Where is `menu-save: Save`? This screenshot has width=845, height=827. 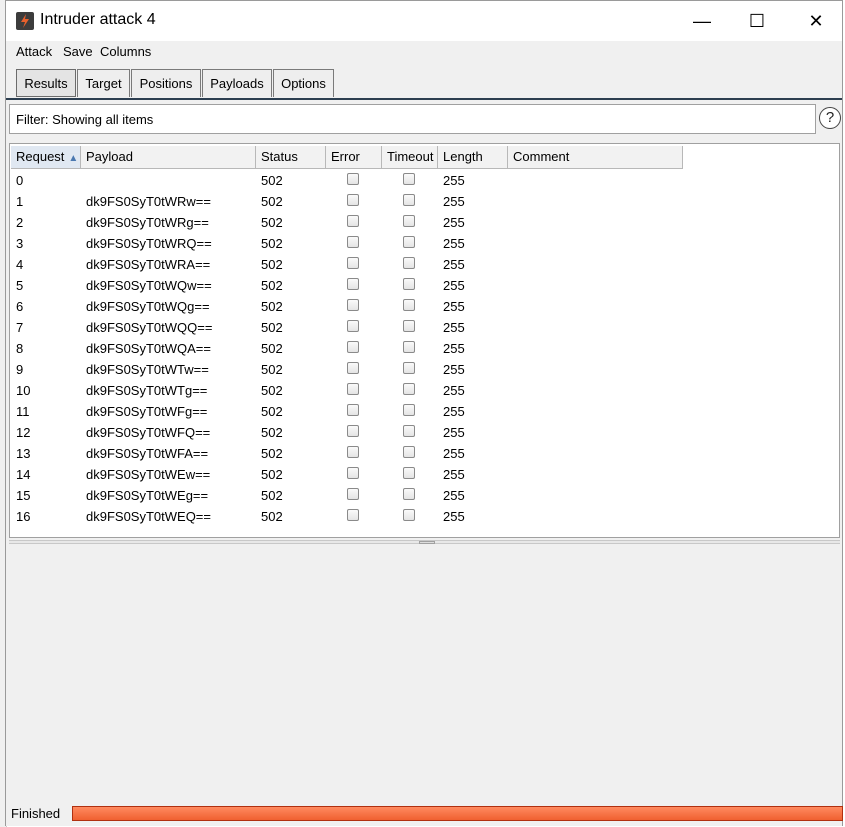 menu-save: Save is located at coordinates (78, 51).